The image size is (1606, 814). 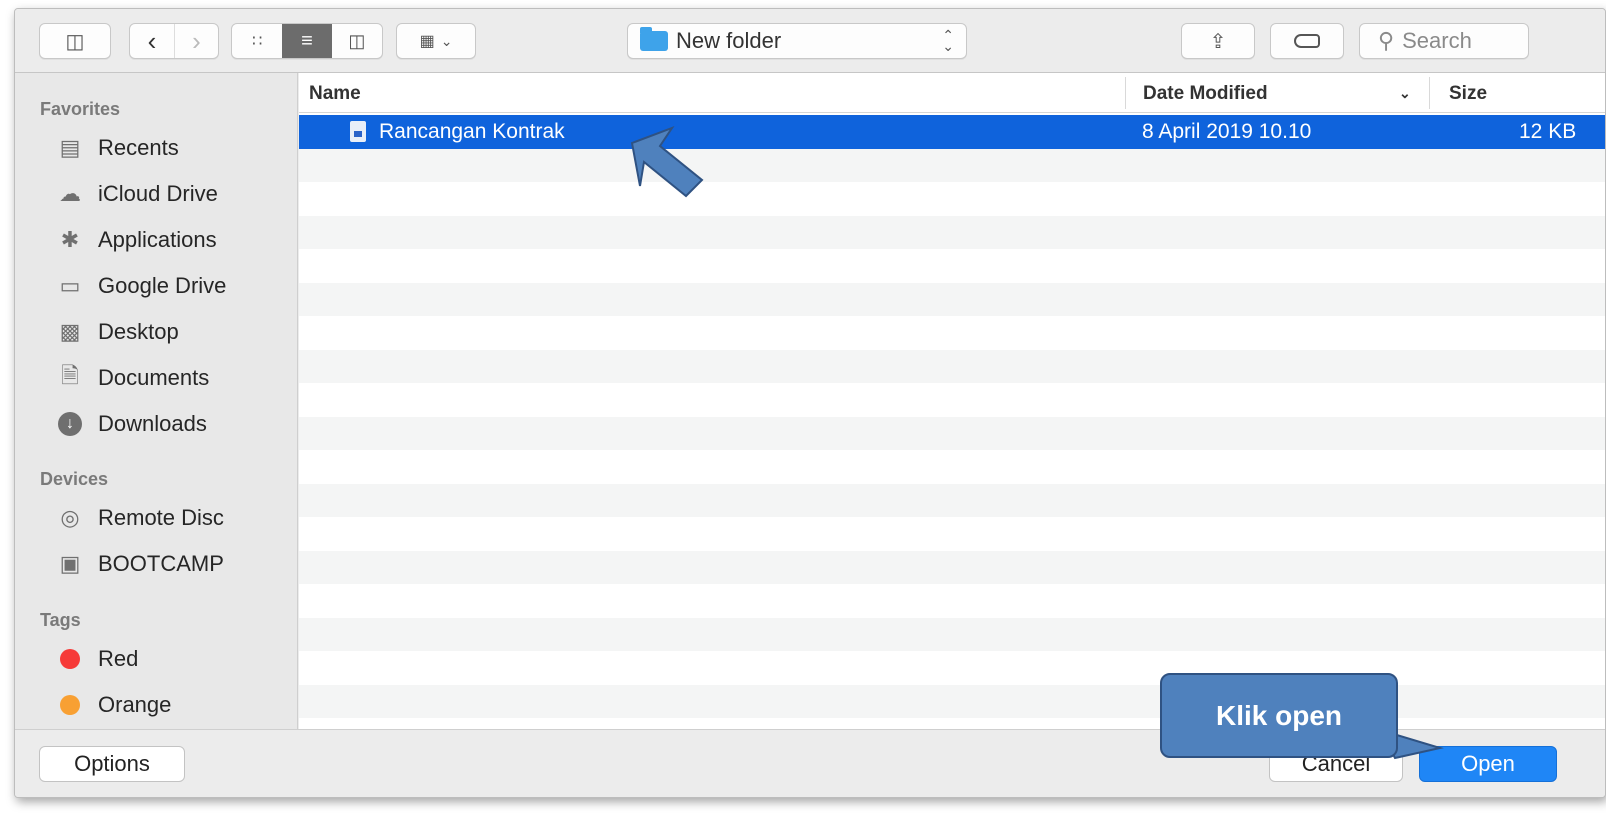 I want to click on open-button: Open, so click(x=1488, y=764).